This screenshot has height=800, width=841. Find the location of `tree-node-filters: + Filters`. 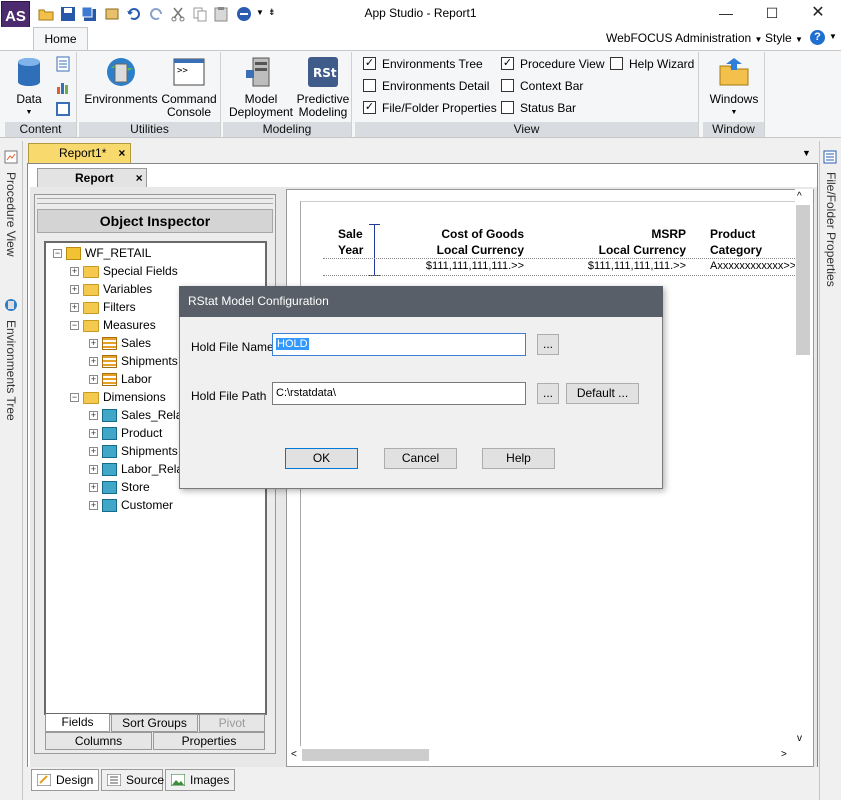

tree-node-filters: + Filters is located at coordinates (103, 307).